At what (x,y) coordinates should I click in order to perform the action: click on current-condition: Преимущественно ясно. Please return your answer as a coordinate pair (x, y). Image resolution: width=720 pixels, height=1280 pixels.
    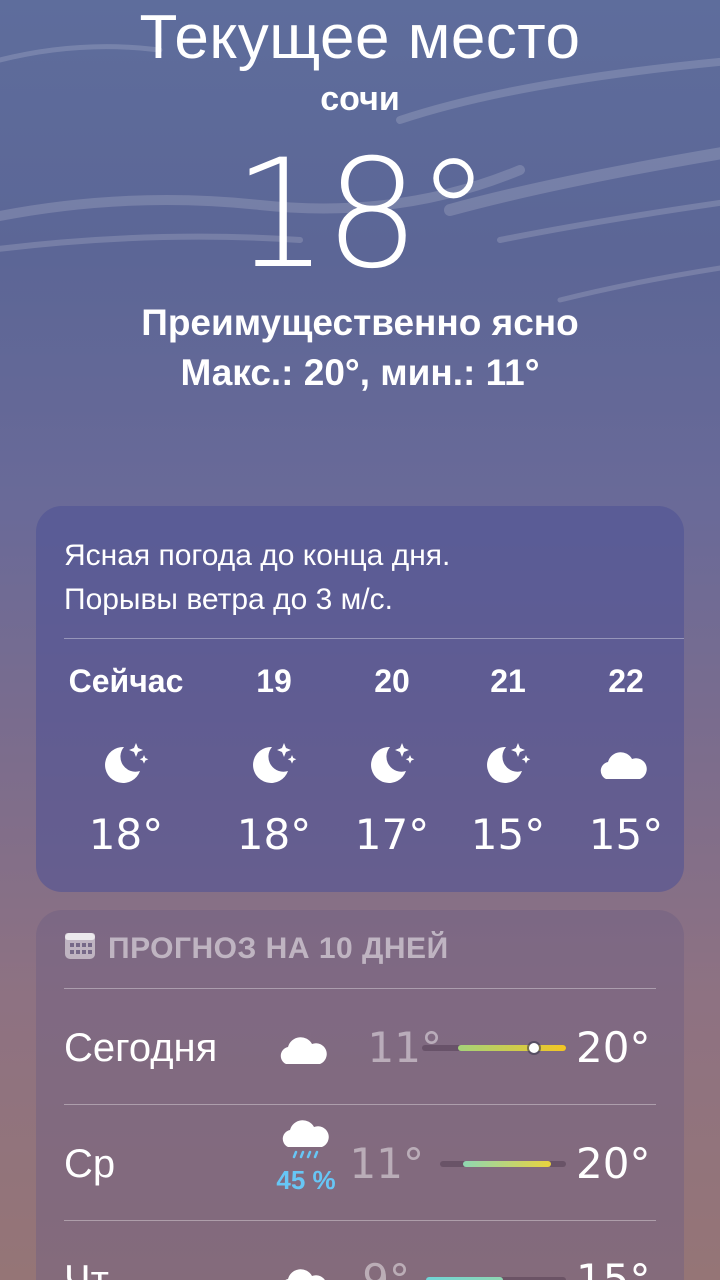
    Looking at the image, I should click on (360, 322).